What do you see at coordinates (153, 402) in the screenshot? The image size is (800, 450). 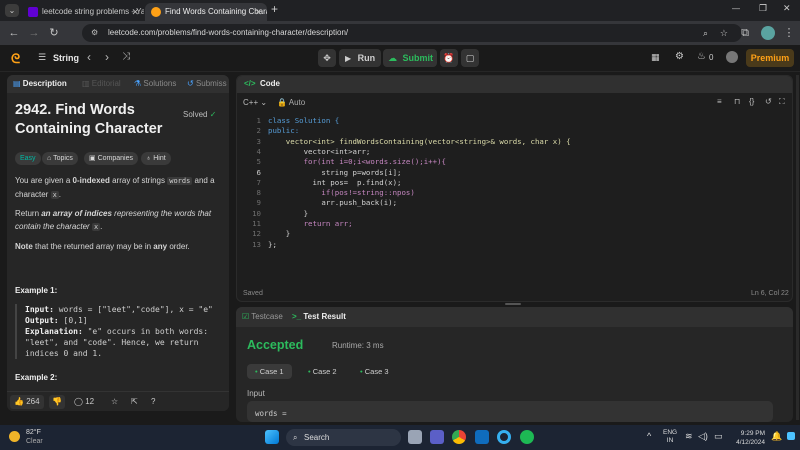 I see `help-icon: ?` at bounding box center [153, 402].